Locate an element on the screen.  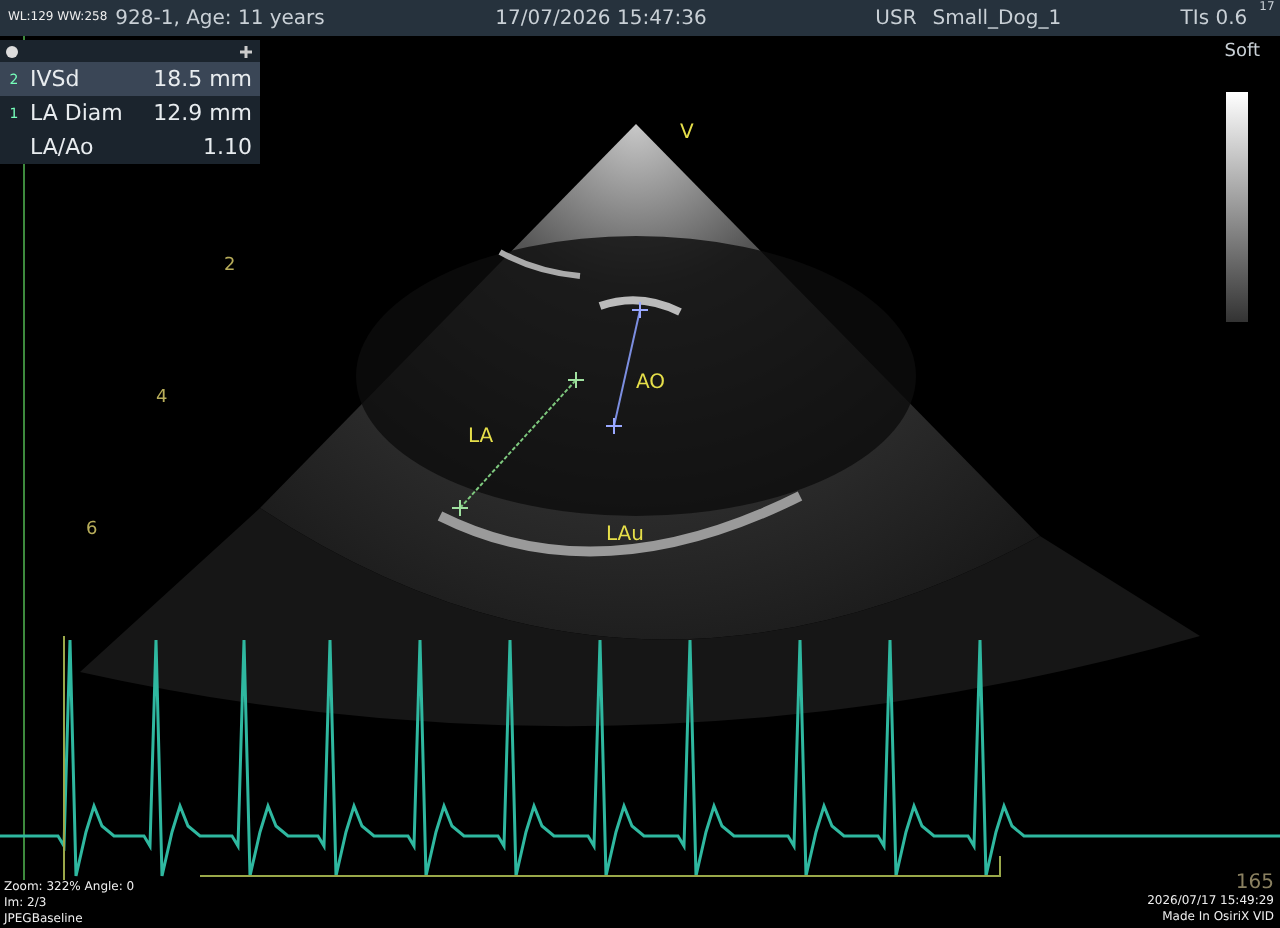
depth-mark: 4 is located at coordinates (162, 398).